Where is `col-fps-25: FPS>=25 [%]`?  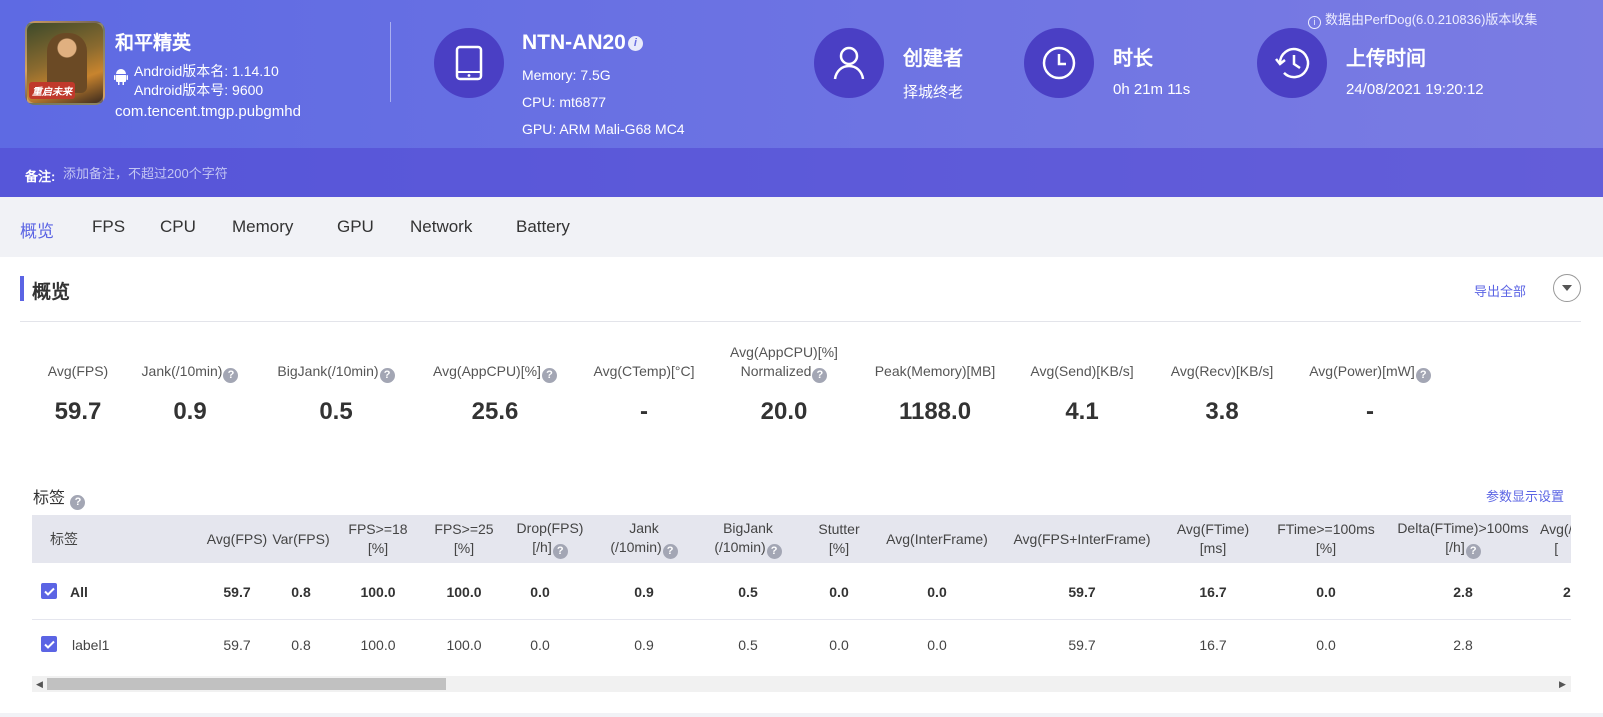
col-fps-25: FPS>=25 [%] is located at coordinates (464, 538).